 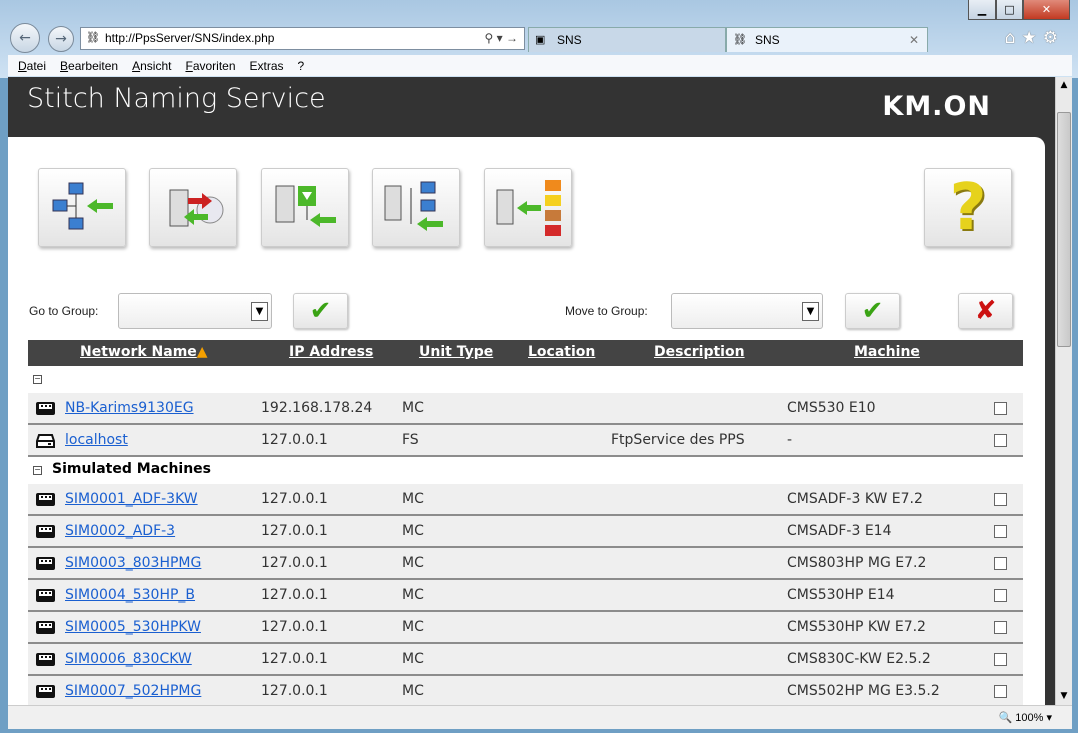 I want to click on machine: CMS530HP E14, so click(x=841, y=595).